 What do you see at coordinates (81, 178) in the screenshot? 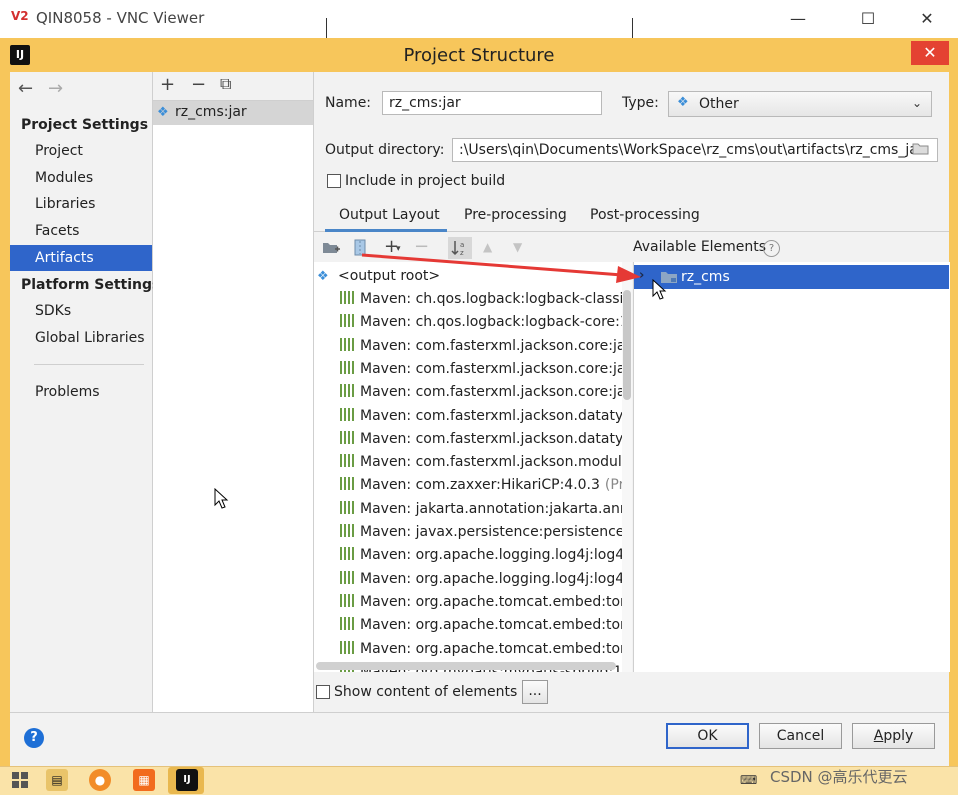
I see `nav-item-modules: Modules` at bounding box center [81, 178].